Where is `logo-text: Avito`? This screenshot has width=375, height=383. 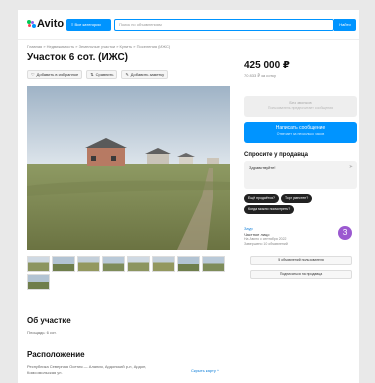
logo-text: Avito is located at coordinates (51, 24).